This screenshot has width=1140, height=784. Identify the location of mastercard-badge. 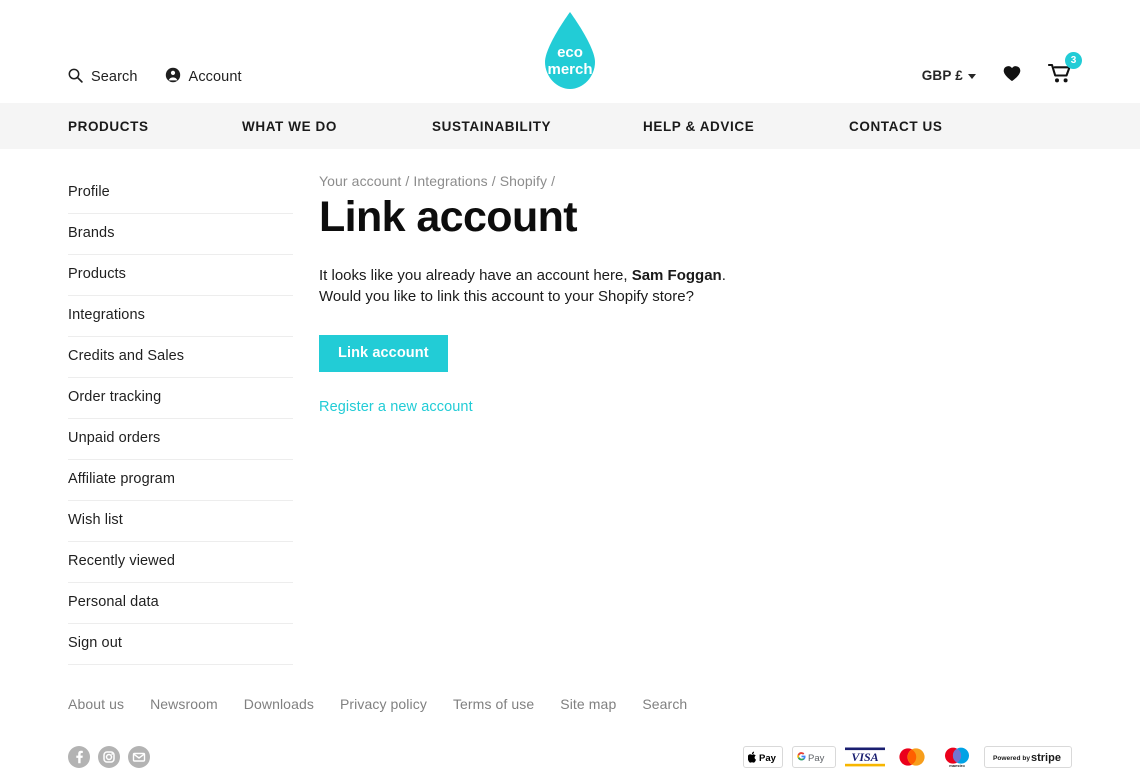
(912, 757).